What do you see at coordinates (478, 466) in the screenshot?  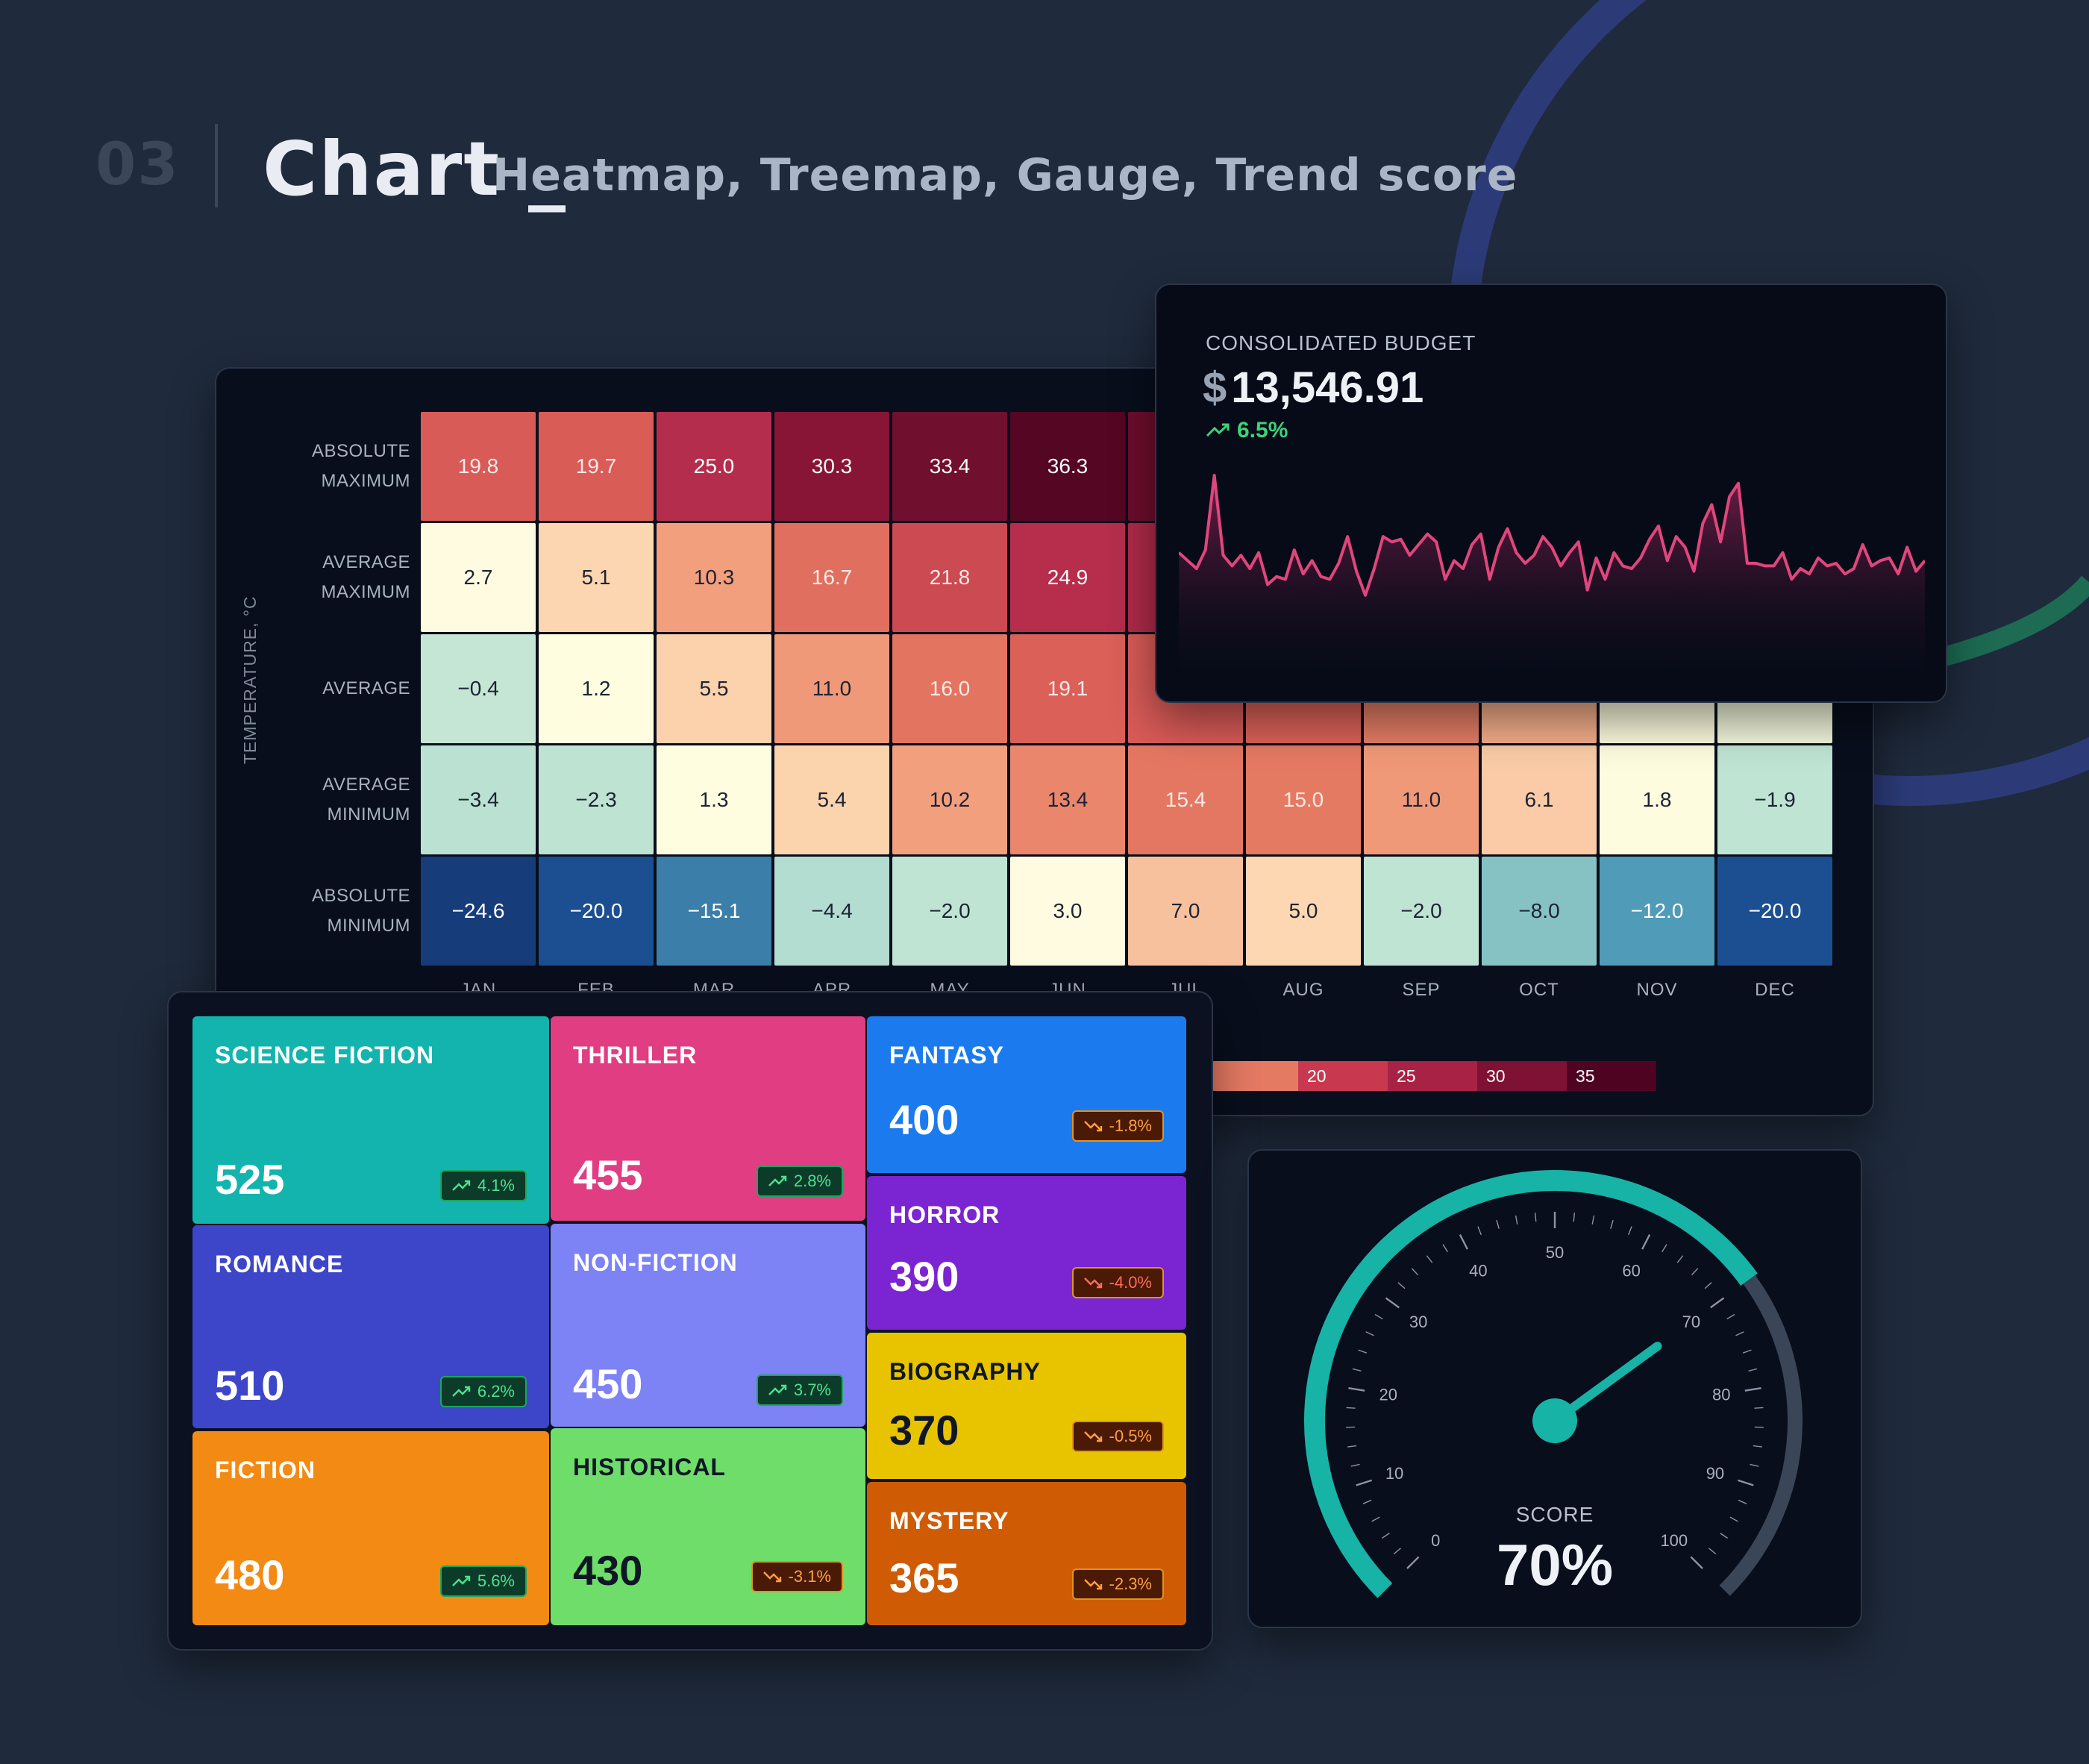 I see `heatmap-cell: 19.8` at bounding box center [478, 466].